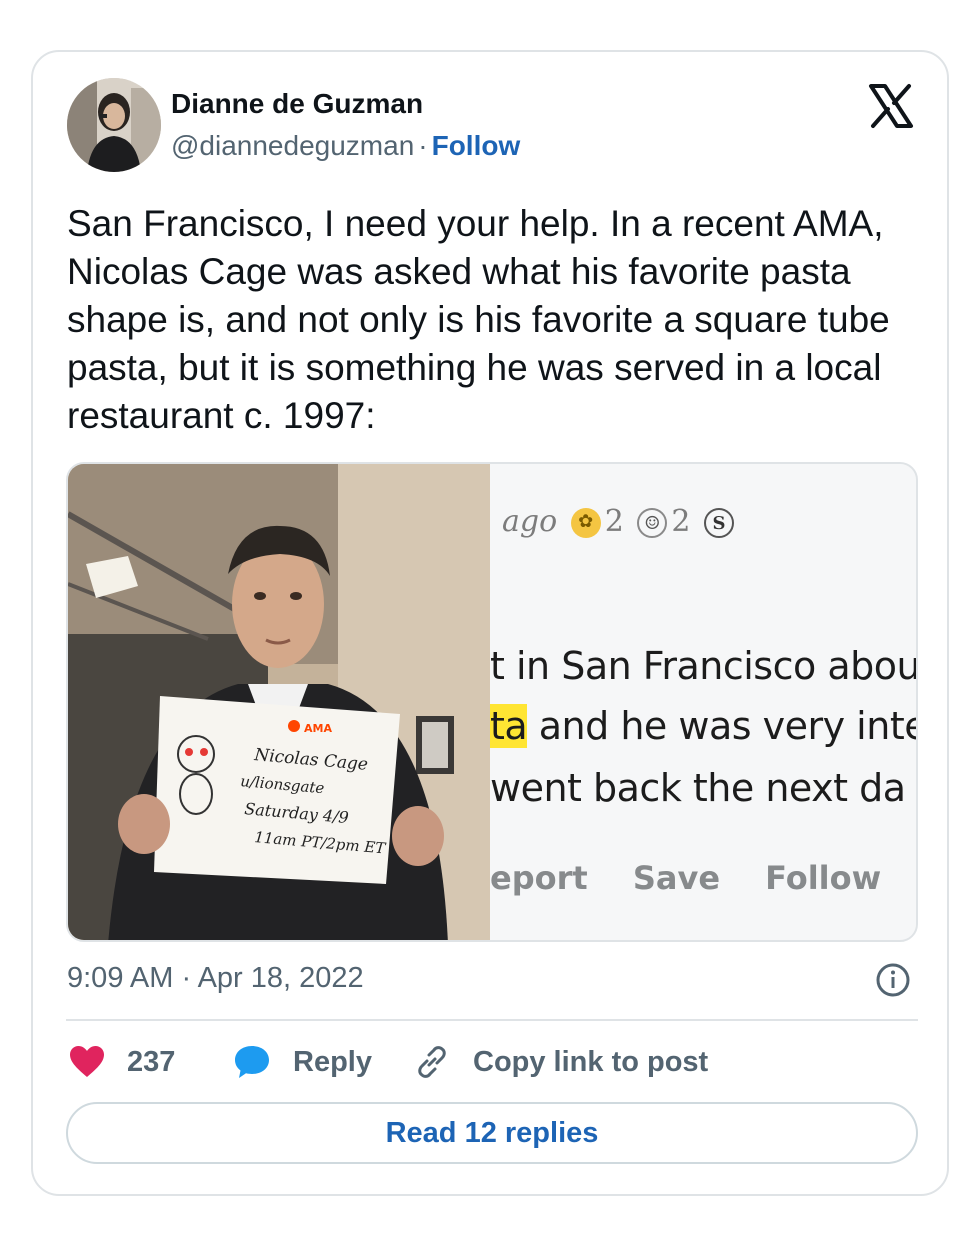 The height and width of the screenshot is (1237, 979). Describe the element at coordinates (718, 523) in the screenshot. I see `silver-award-icon: S` at that location.